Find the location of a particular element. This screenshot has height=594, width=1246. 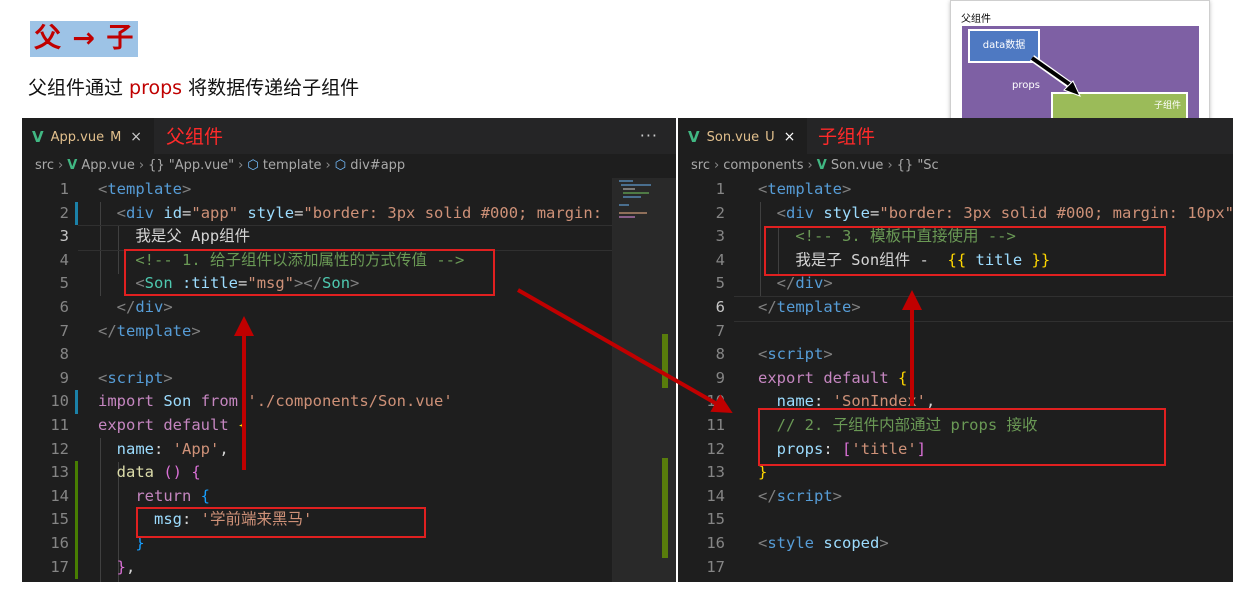

arrow-diagonal-icon is located at coordinates (625, 350).